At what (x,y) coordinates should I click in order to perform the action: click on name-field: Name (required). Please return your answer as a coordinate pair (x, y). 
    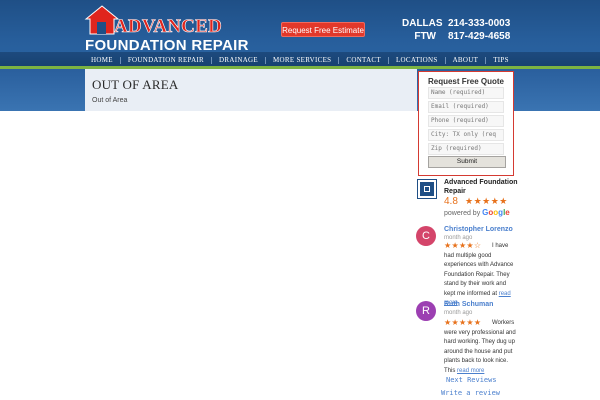
    Looking at the image, I should click on (466, 93).